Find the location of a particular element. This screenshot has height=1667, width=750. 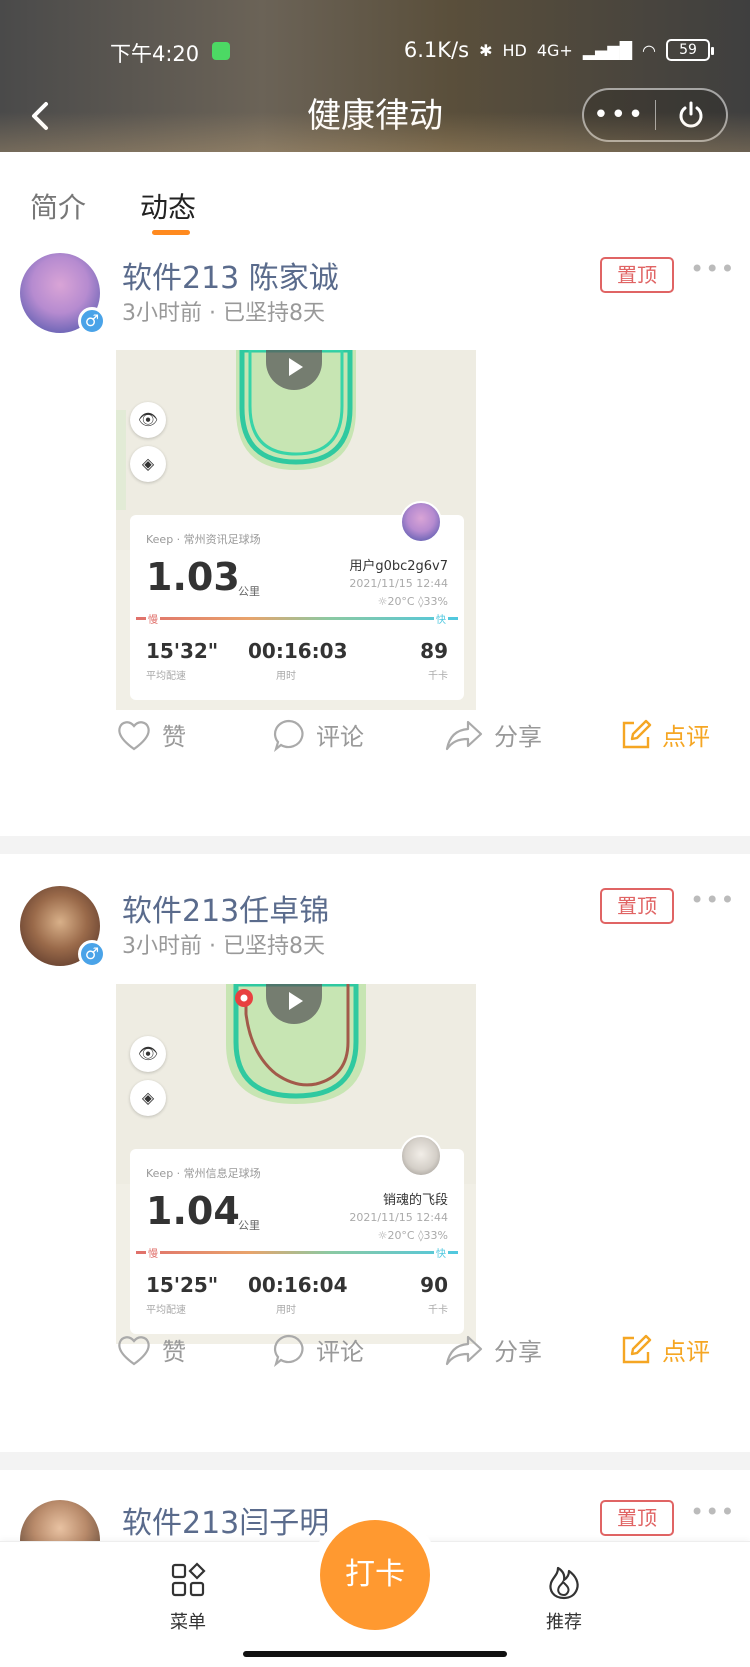

run-weather: ☼20°C ◊33% is located at coordinates (412, 601).